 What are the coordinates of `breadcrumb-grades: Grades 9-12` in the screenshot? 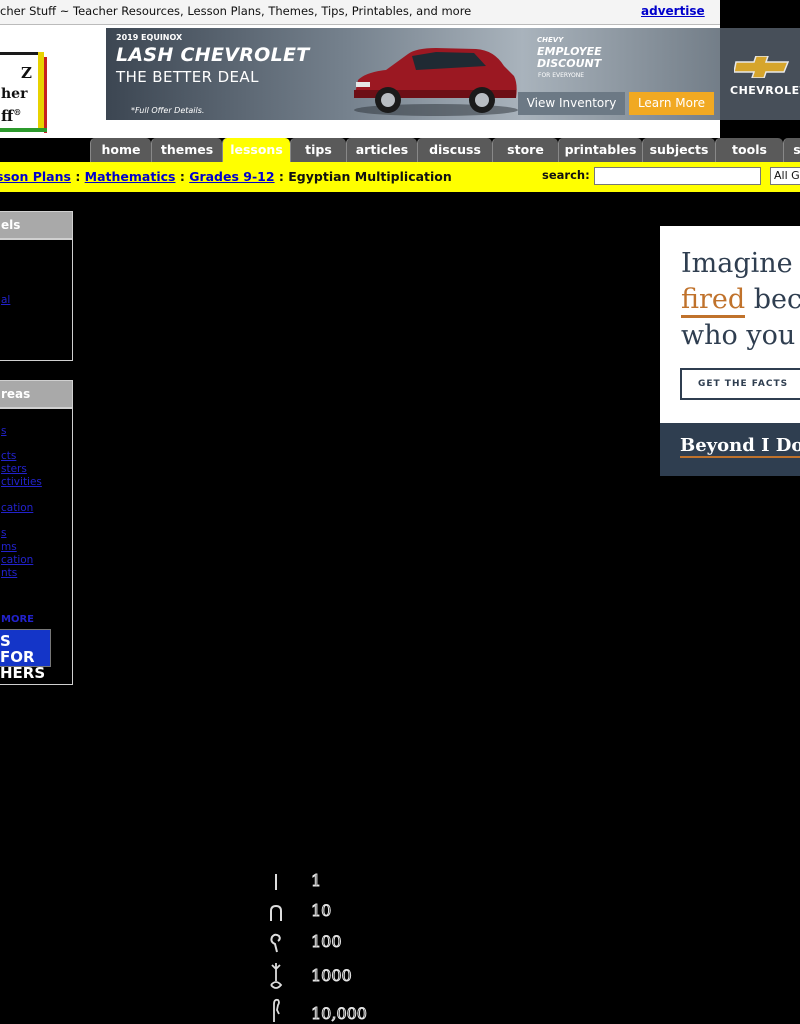 It's located at (231, 176).